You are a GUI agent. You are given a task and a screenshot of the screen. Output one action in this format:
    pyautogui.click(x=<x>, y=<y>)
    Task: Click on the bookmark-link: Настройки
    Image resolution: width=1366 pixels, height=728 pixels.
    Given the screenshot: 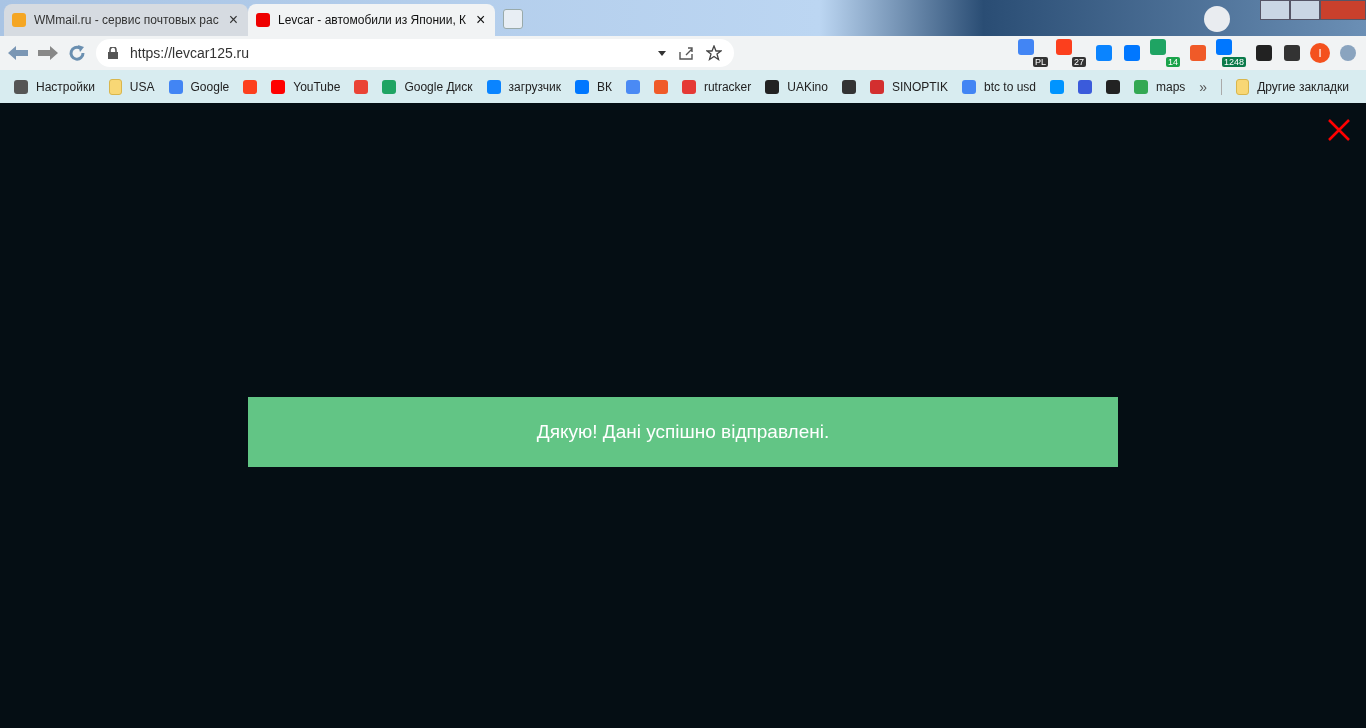 What is the action you would take?
    pyautogui.click(x=54, y=86)
    